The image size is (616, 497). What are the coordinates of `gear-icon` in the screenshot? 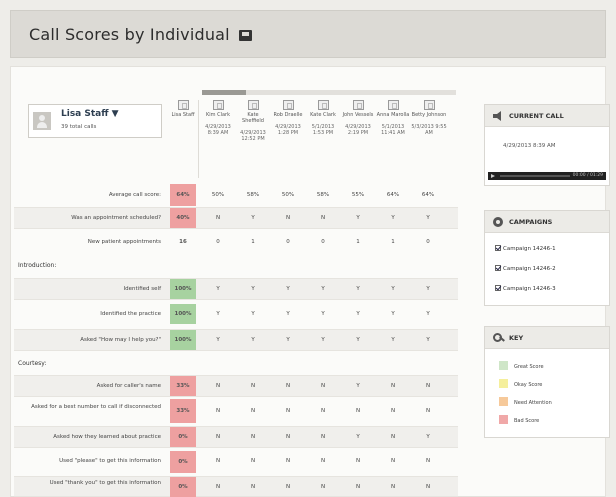 It's located at (498, 222).